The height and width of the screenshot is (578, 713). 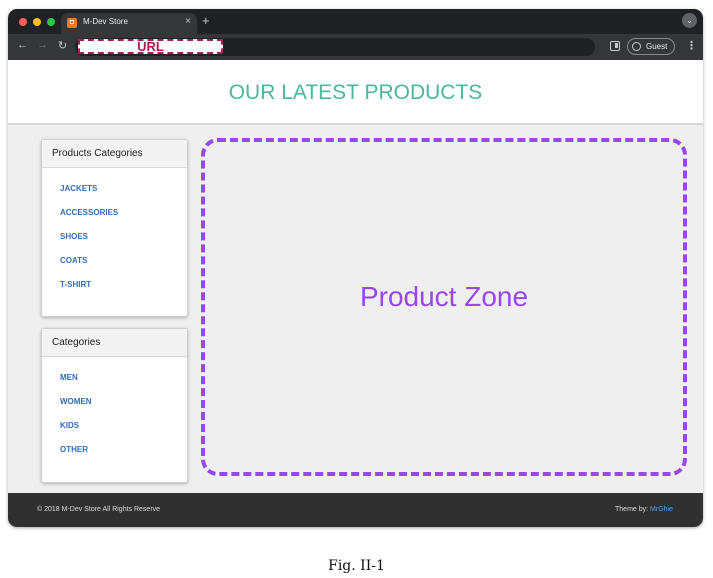 What do you see at coordinates (72, 23) in the screenshot?
I see `store-favicon-icon: ◘` at bounding box center [72, 23].